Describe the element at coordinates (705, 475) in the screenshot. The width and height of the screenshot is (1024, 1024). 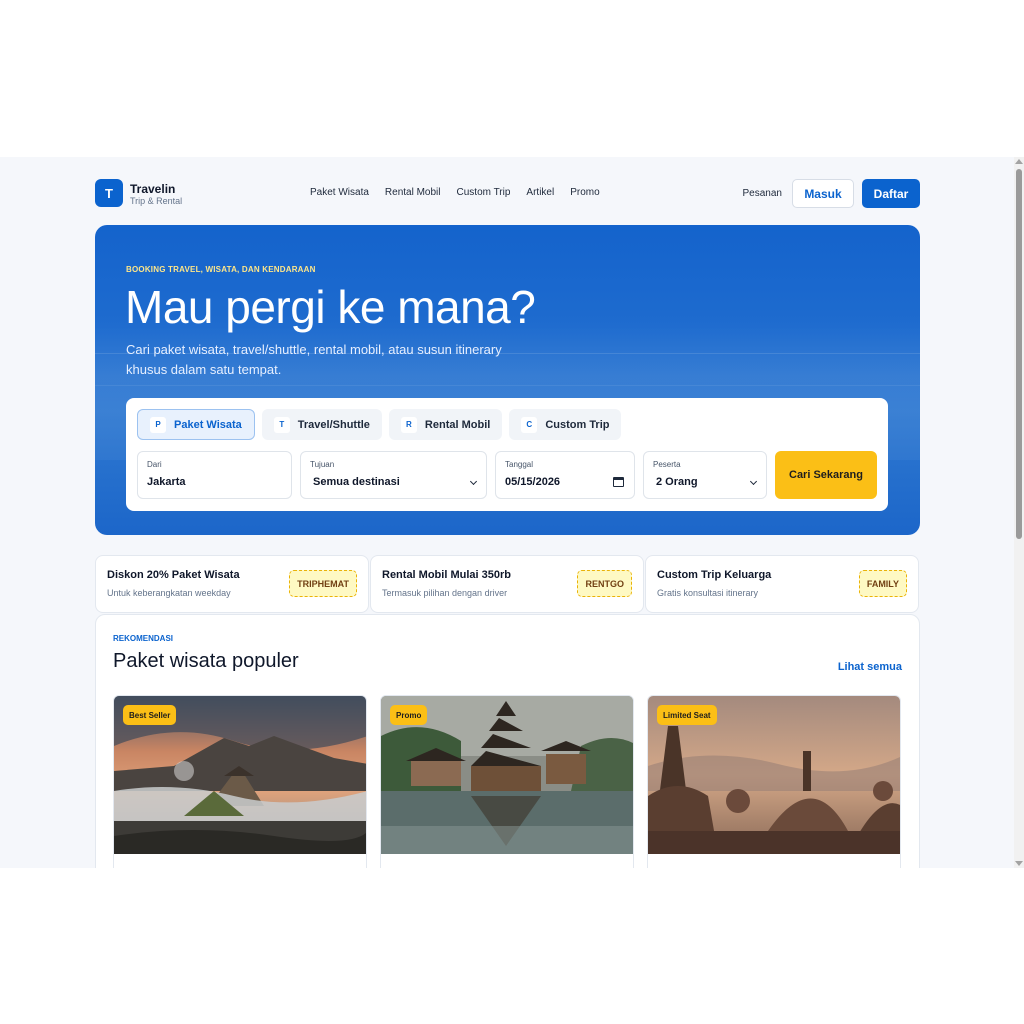
I see `participants-select: Peserta 2 Orang` at that location.